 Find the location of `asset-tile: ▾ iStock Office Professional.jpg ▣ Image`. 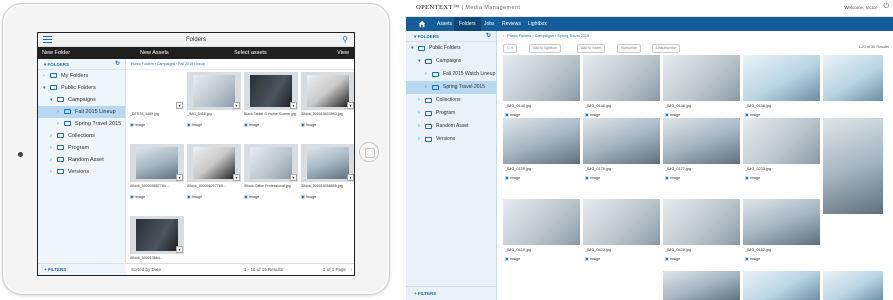

asset-tile: ▾ iStock Office Professional.jpg ▣ Image is located at coordinates (271, 179).